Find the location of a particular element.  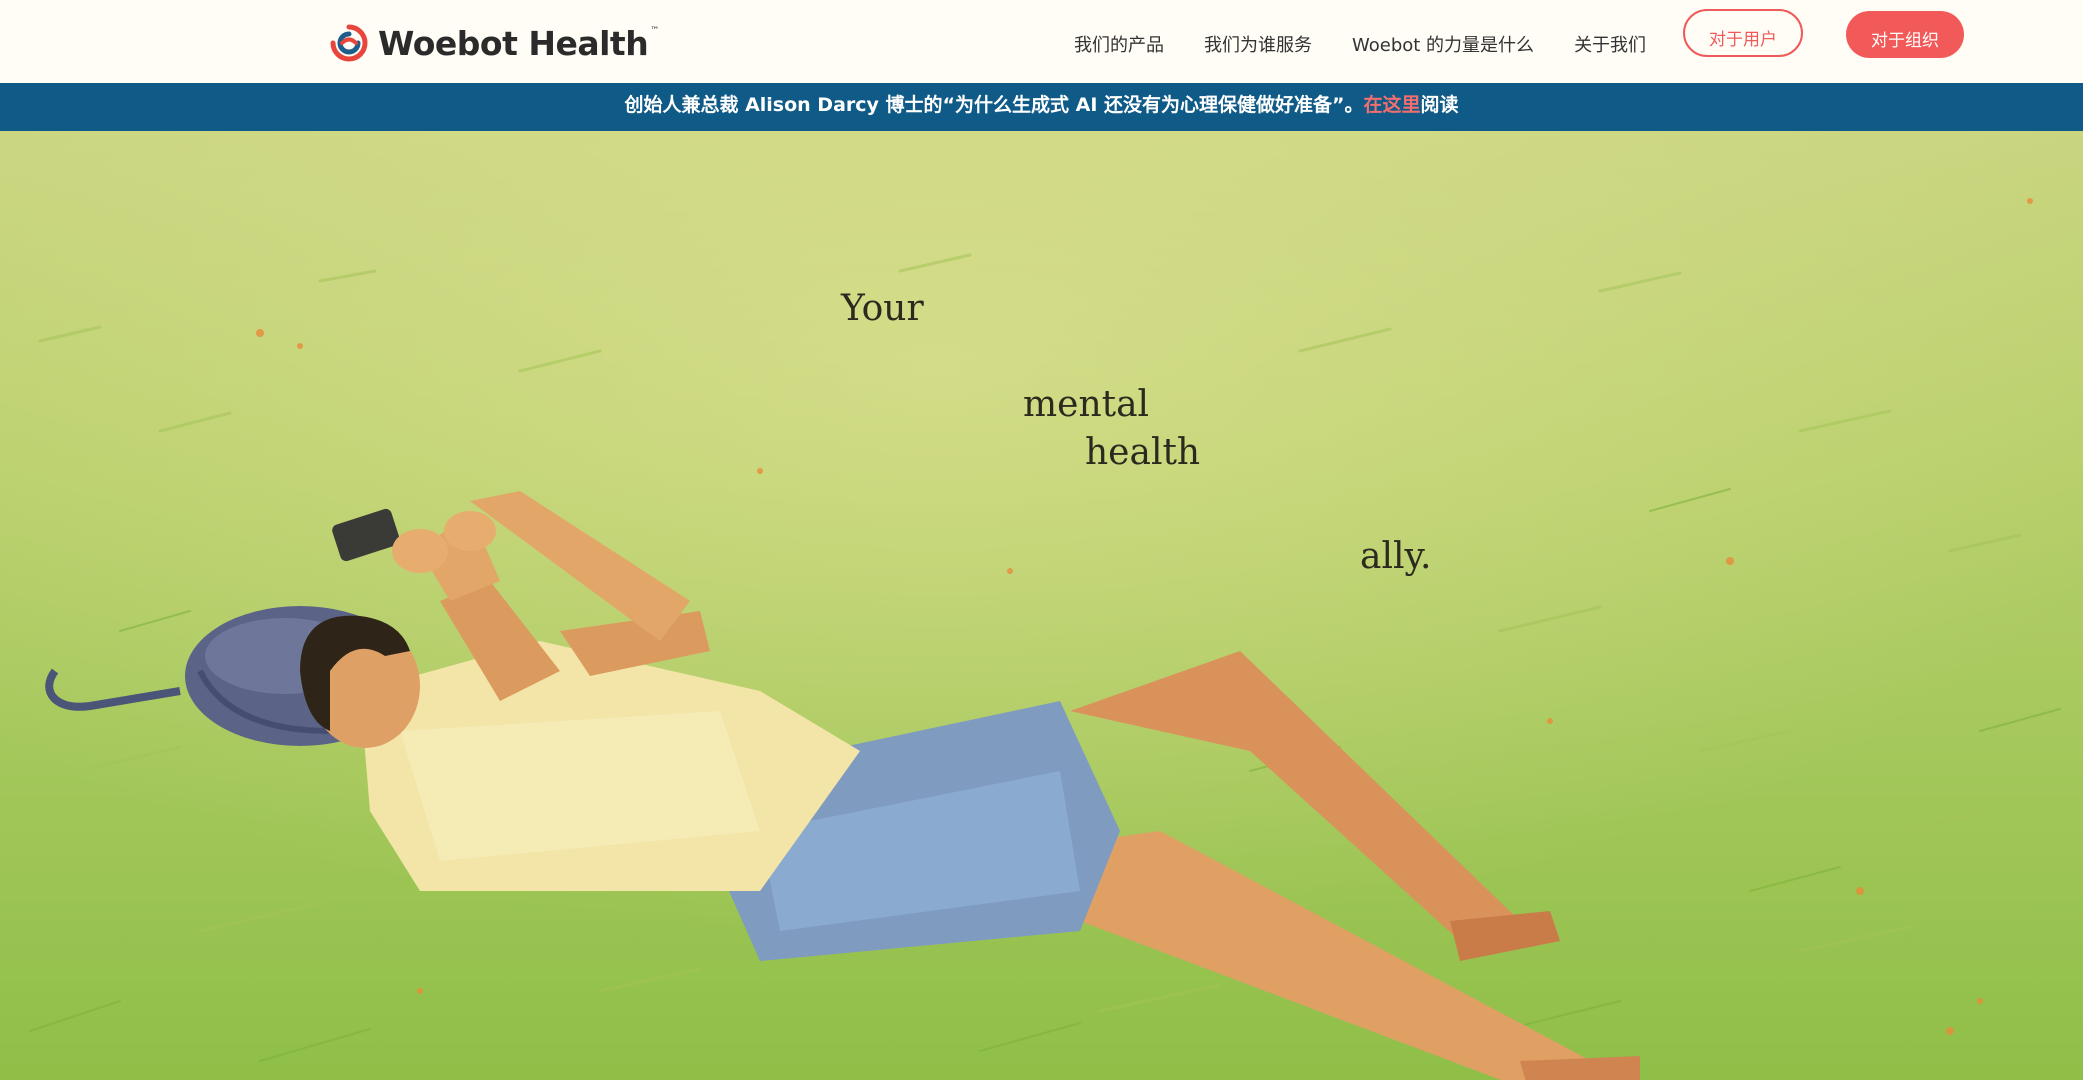

banner-suffix: 阅读 is located at coordinates (1439, 105).